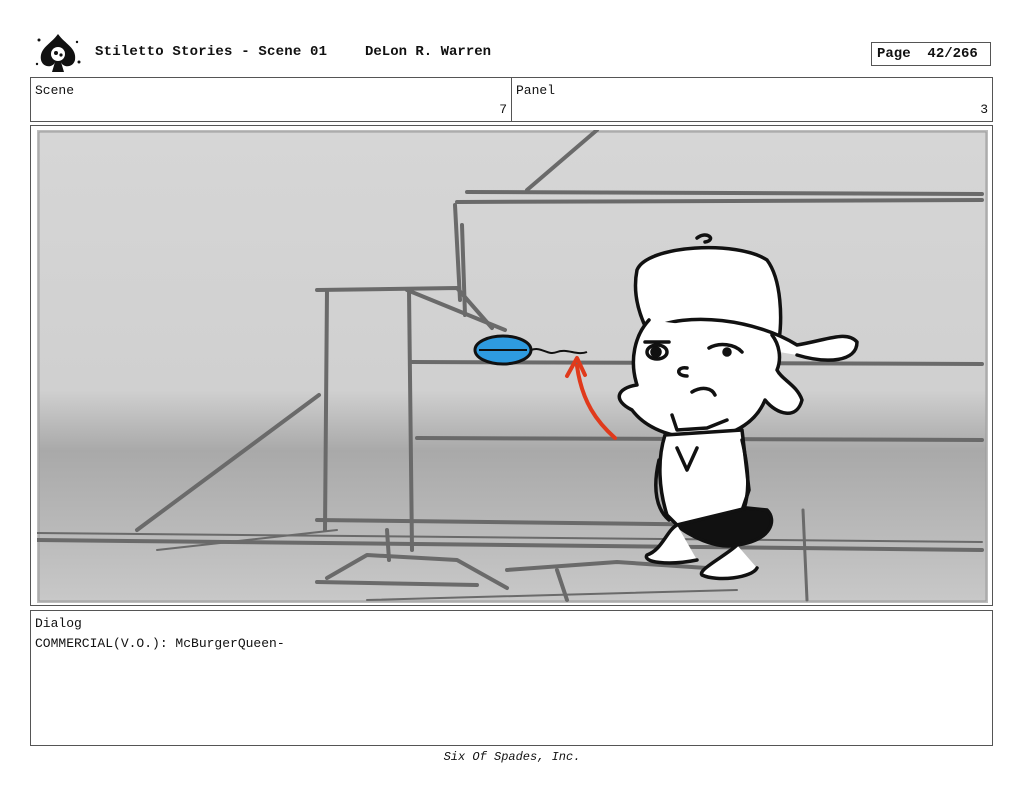  What do you see at coordinates (58, 623) in the screenshot?
I see `dialog-label: Dialog` at bounding box center [58, 623].